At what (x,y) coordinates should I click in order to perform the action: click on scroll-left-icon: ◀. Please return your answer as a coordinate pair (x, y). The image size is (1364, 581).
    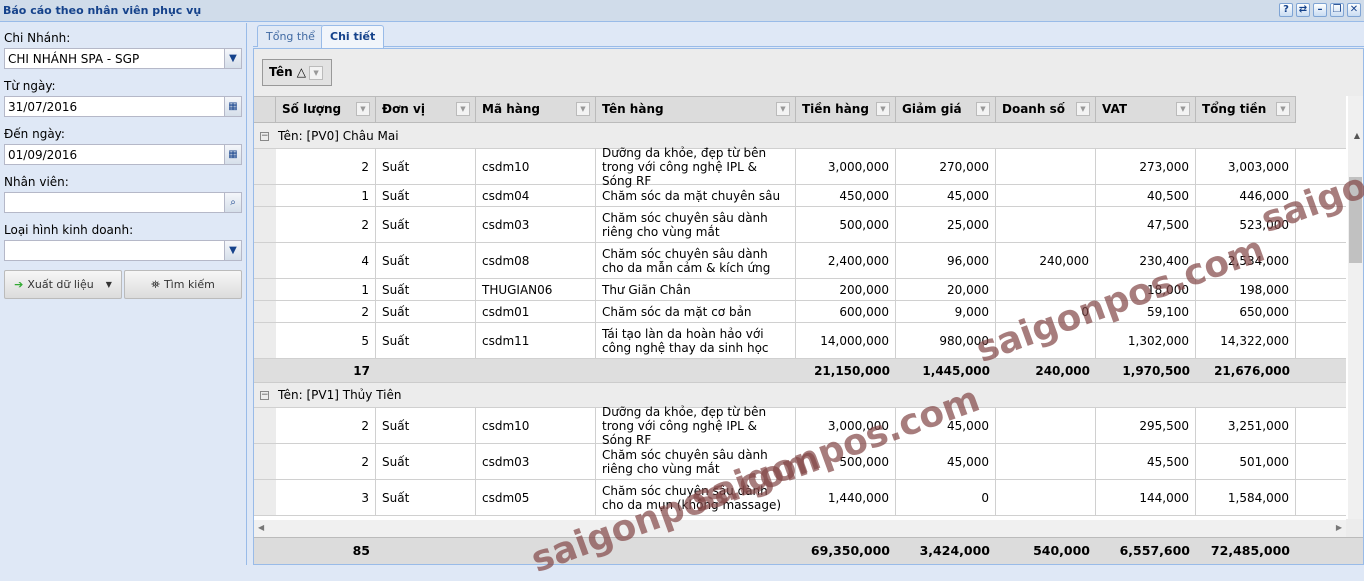
    Looking at the image, I should click on (261, 527).